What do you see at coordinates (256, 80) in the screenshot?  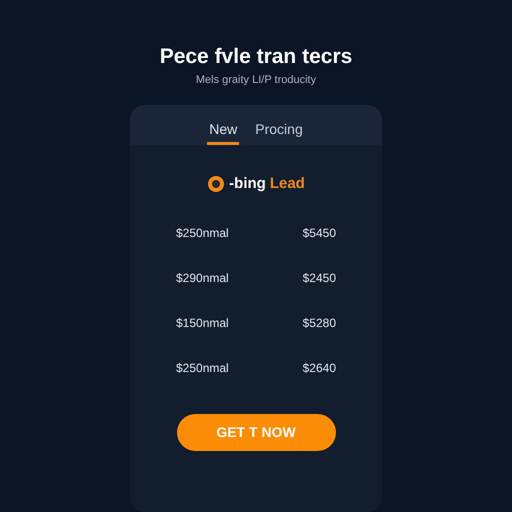 I see `page-subtitle: Mels graity LI/P troducity` at bounding box center [256, 80].